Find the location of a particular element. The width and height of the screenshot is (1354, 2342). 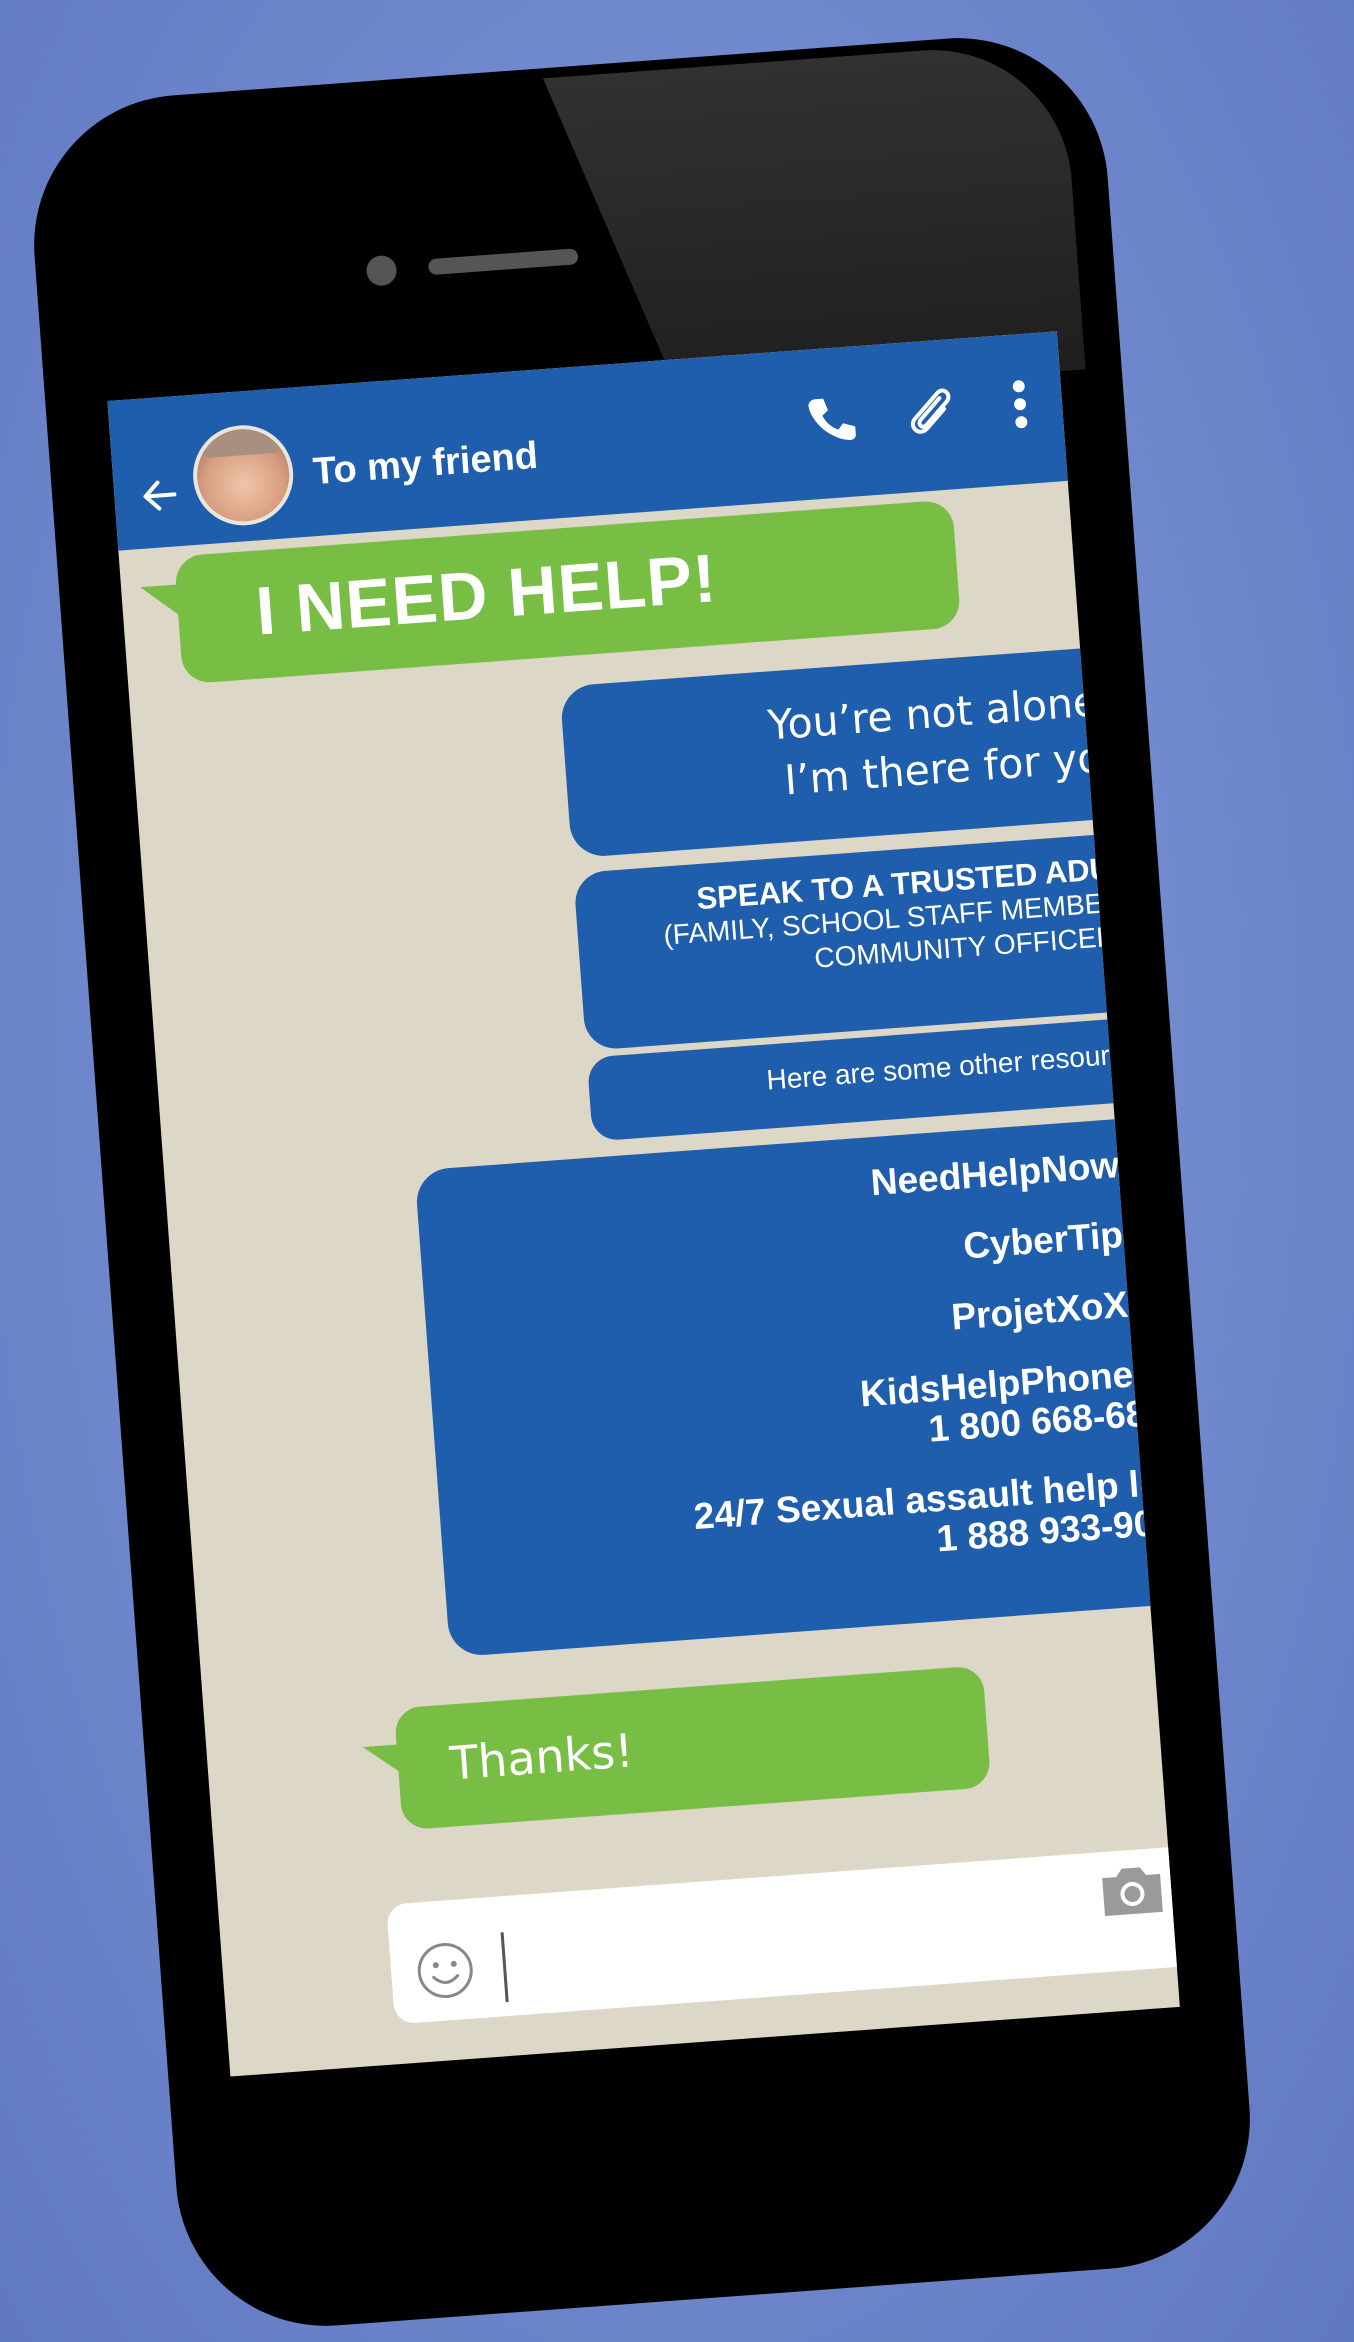

front-camera is located at coordinates (381, 270).